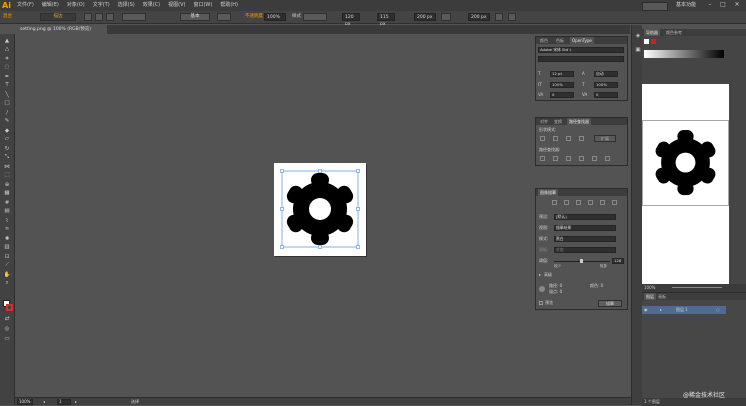  What do you see at coordinates (151, 5) in the screenshot?
I see `menu-effect: 效果(C)` at bounding box center [151, 5].